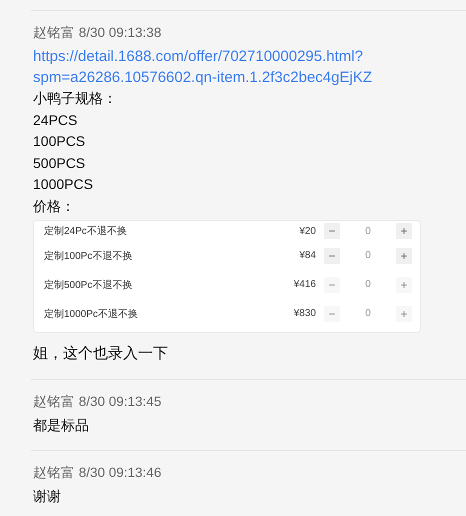 This screenshot has height=516, width=466. I want to click on message-text: 500PCS, so click(59, 163).